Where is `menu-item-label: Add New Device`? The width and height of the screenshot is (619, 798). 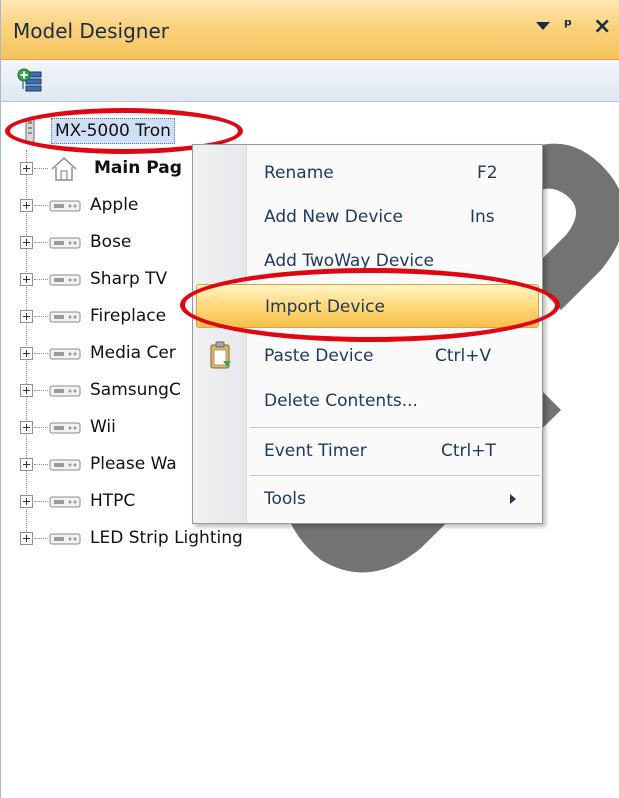 menu-item-label: Add New Device is located at coordinates (333, 217).